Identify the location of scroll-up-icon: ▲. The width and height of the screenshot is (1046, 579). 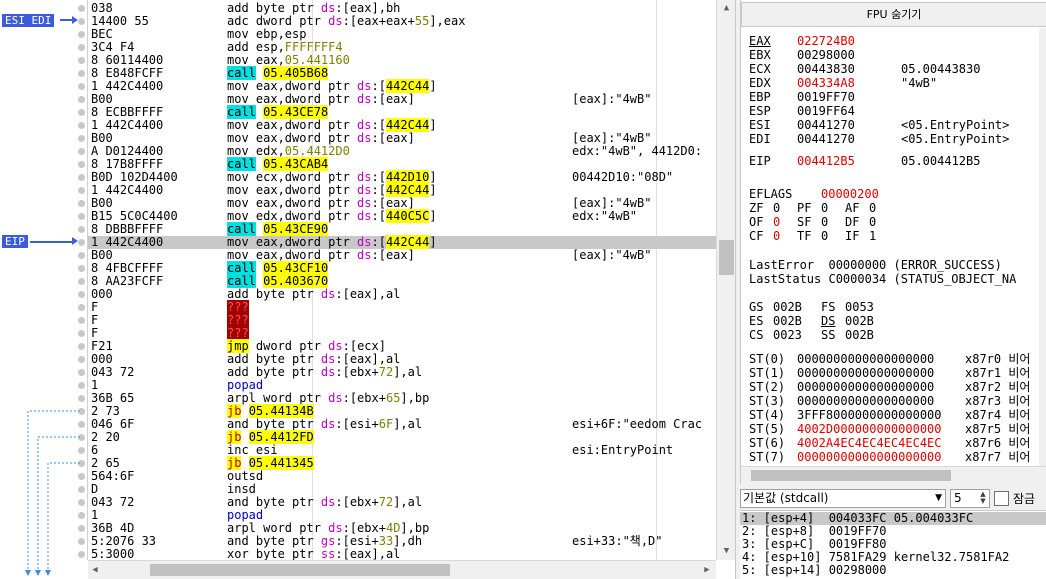
(726, 8).